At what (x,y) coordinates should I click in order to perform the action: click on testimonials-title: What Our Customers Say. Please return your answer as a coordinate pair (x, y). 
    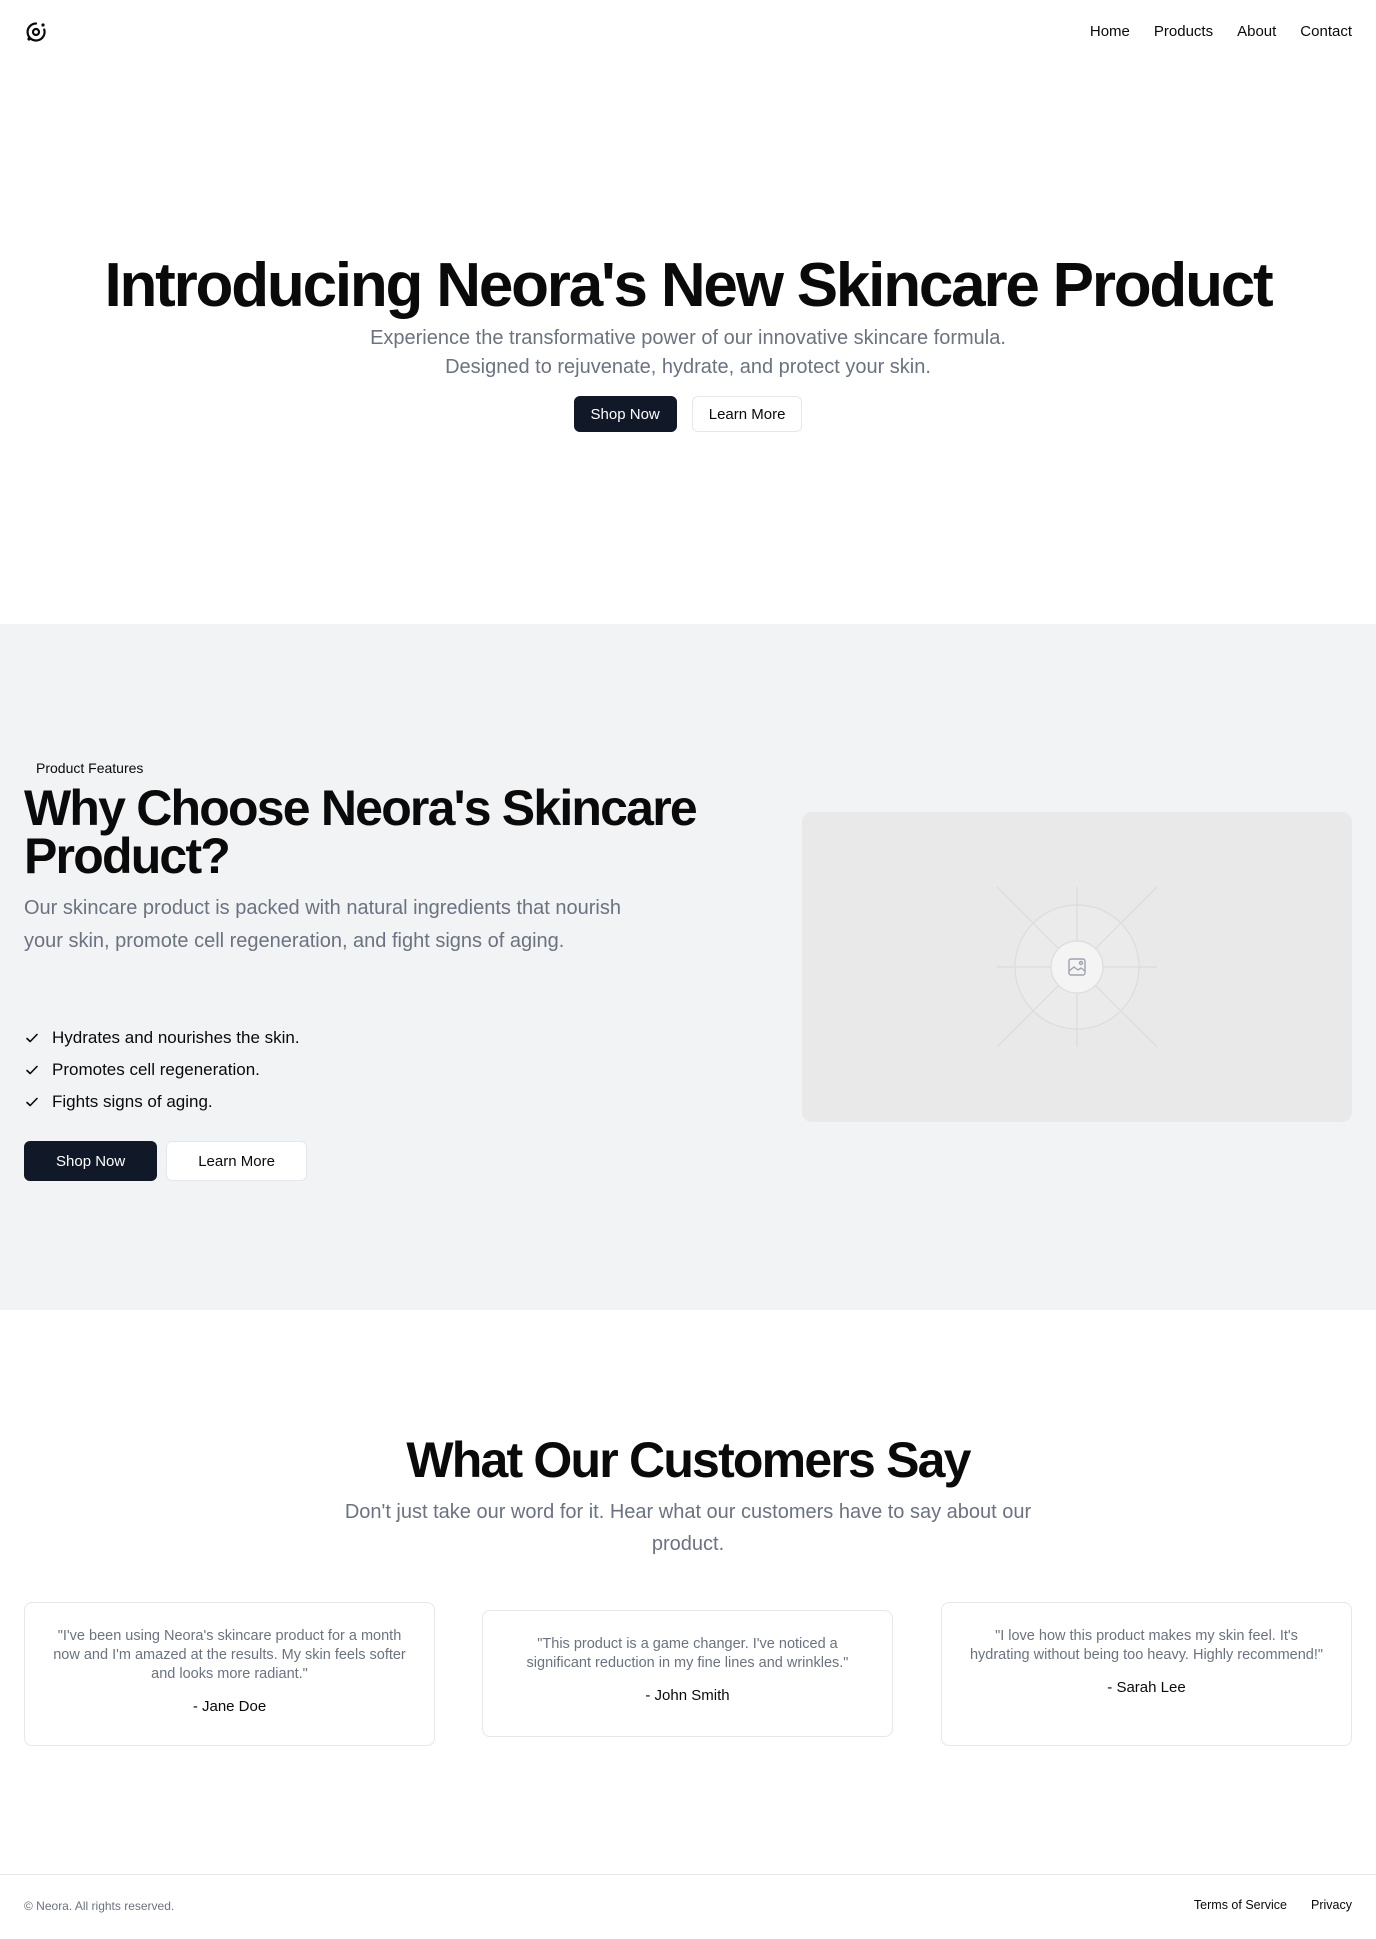
    Looking at the image, I should click on (688, 1460).